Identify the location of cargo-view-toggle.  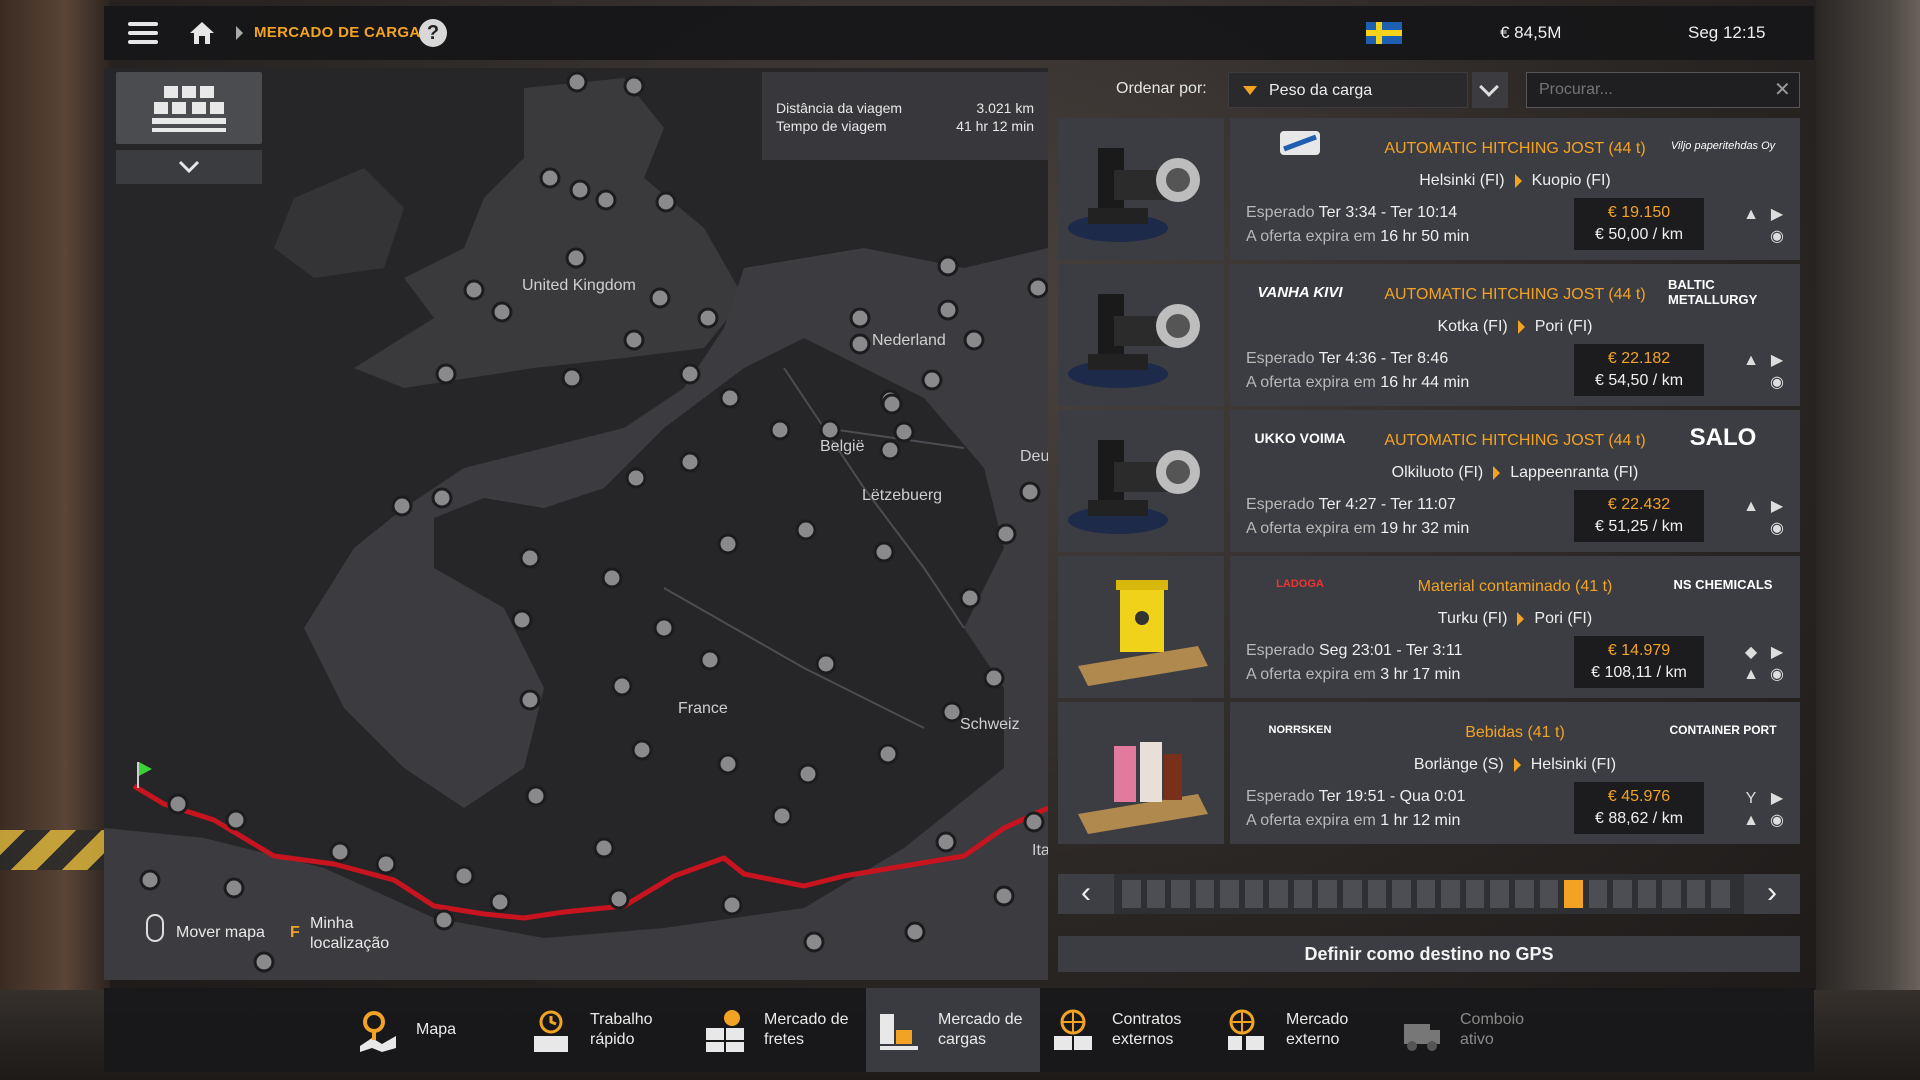
(189, 108).